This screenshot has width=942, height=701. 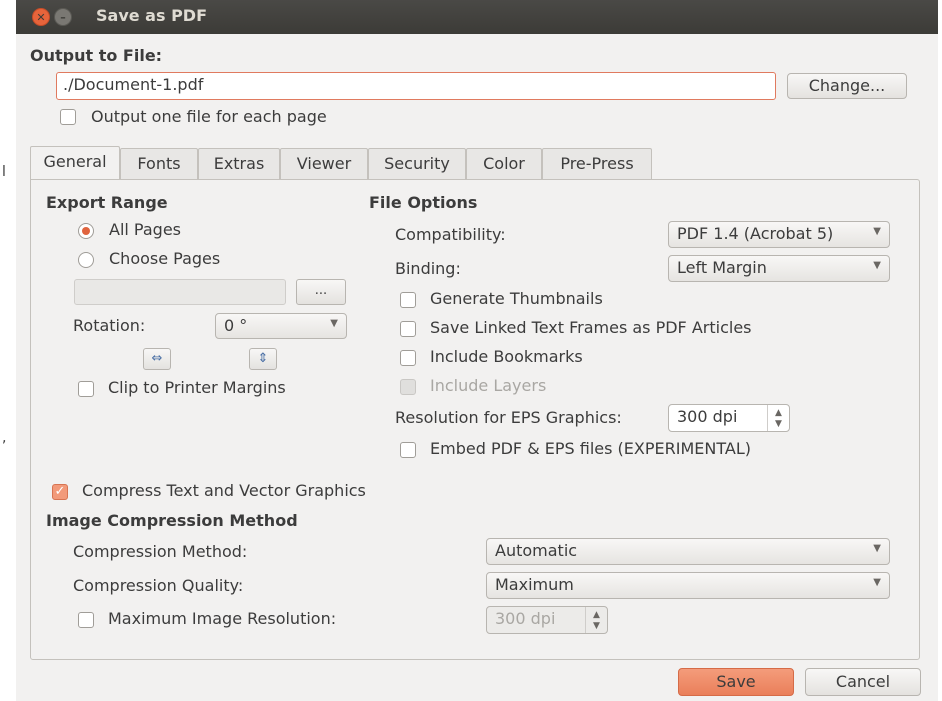 What do you see at coordinates (8, 350) in the screenshot?
I see `background-left` at bounding box center [8, 350].